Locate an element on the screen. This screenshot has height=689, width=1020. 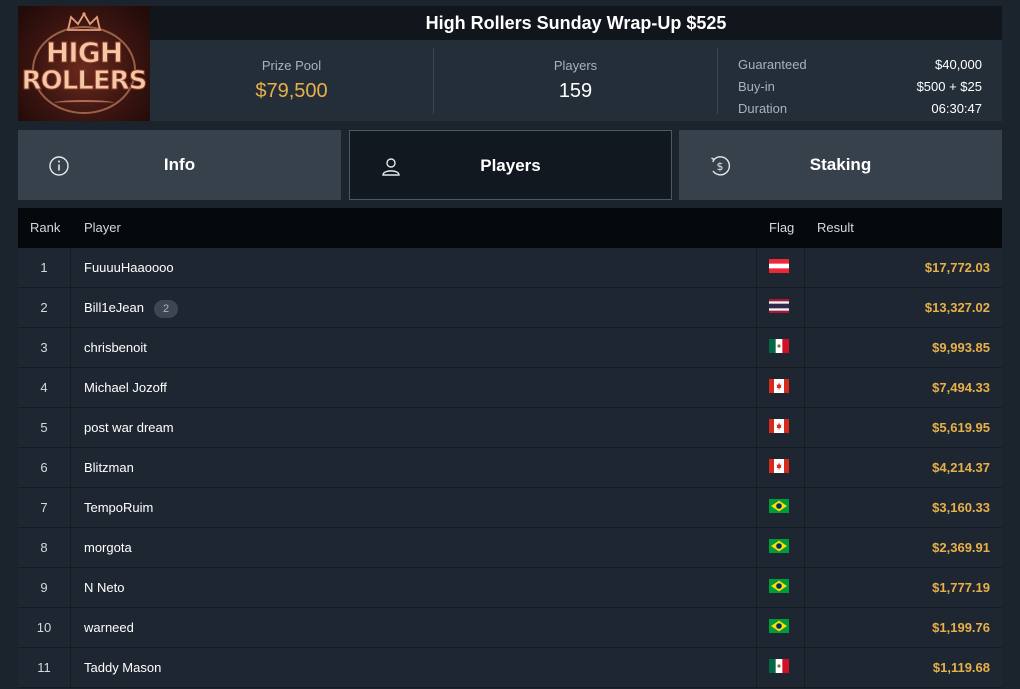
table-row: 6 Blitzman $4,214.37 is located at coordinates (510, 468).